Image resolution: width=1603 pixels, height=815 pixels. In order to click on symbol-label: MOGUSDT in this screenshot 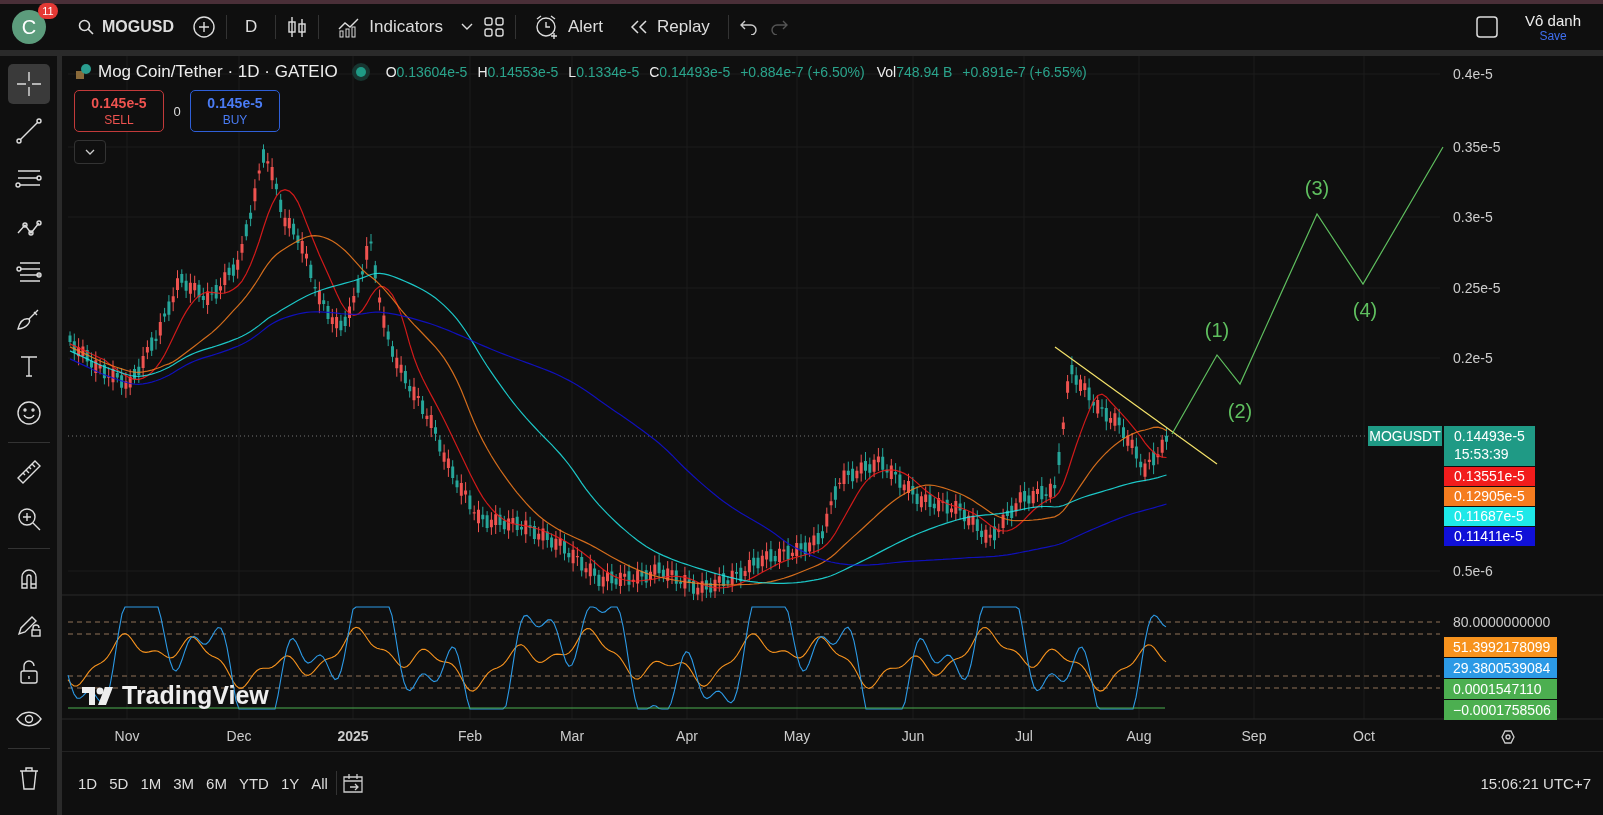, I will do `click(1405, 436)`.